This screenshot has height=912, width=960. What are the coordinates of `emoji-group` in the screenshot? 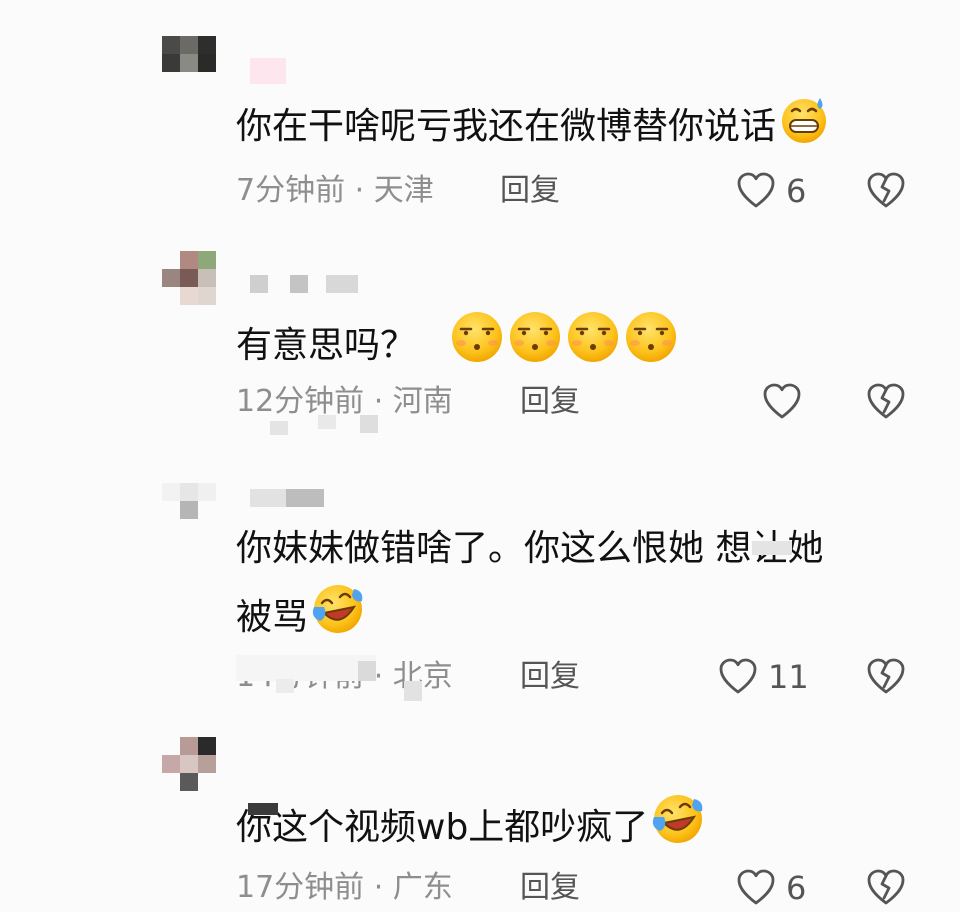 It's located at (563, 339).